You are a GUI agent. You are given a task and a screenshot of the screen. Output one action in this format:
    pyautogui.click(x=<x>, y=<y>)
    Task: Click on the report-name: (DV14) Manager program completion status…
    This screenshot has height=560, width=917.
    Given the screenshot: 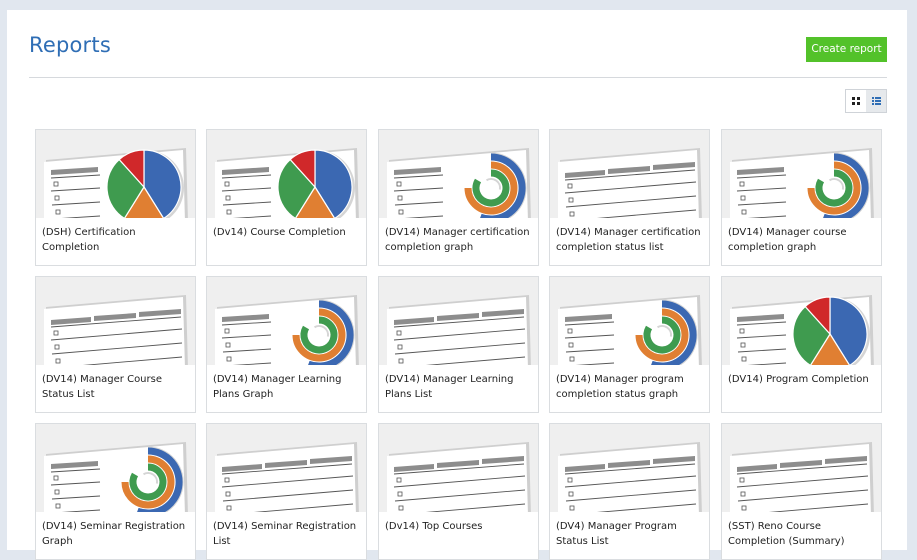 What is the action you would take?
    pyautogui.click(x=620, y=387)
    